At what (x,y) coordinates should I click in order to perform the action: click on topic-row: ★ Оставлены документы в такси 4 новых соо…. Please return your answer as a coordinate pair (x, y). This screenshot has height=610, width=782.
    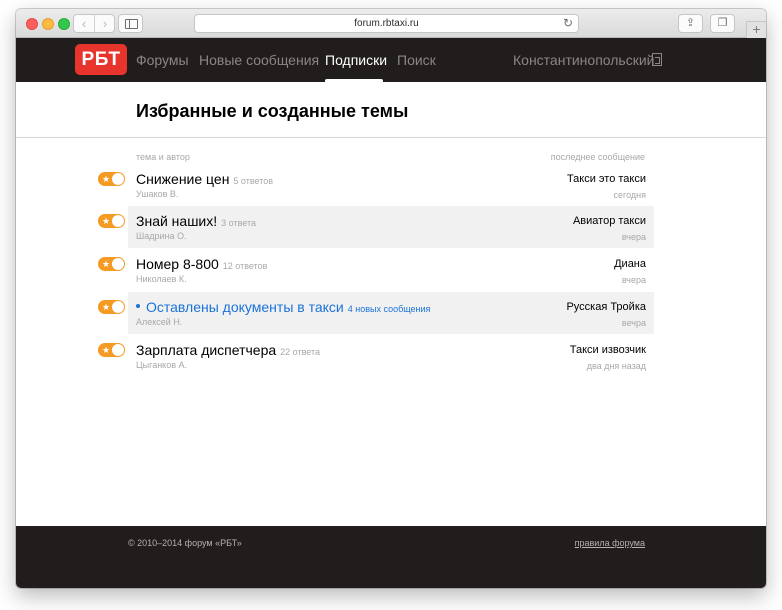
    Looking at the image, I should click on (376, 313).